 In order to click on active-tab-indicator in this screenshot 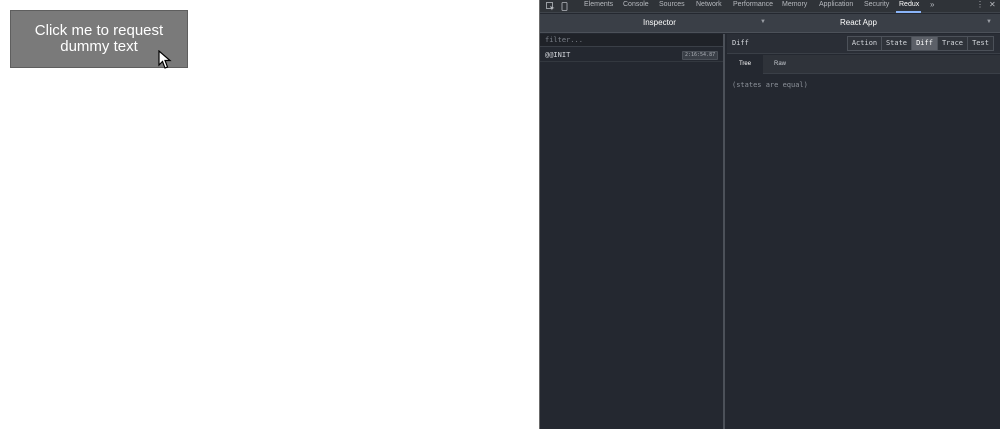, I will do `click(908, 12)`.